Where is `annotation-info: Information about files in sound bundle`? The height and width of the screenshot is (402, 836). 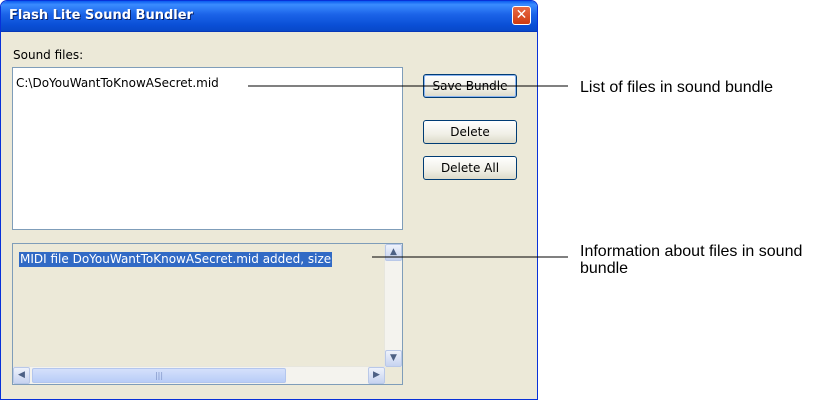 annotation-info: Information about files in sound bundle is located at coordinates (691, 260).